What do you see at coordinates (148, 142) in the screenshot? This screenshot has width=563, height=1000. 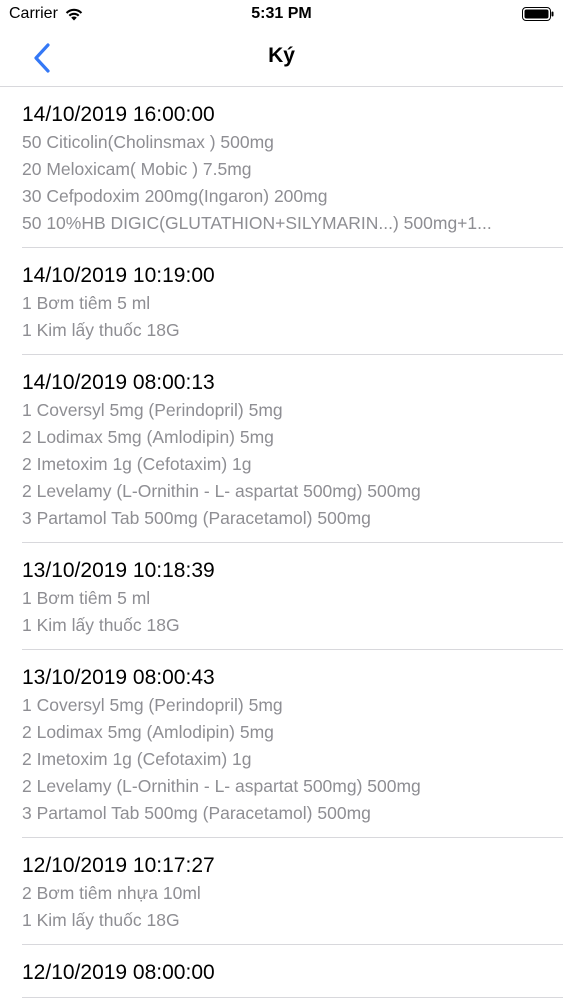 I see `entry-detail-line: 50 Citicolin(Cholinsmax ) 500mg` at bounding box center [148, 142].